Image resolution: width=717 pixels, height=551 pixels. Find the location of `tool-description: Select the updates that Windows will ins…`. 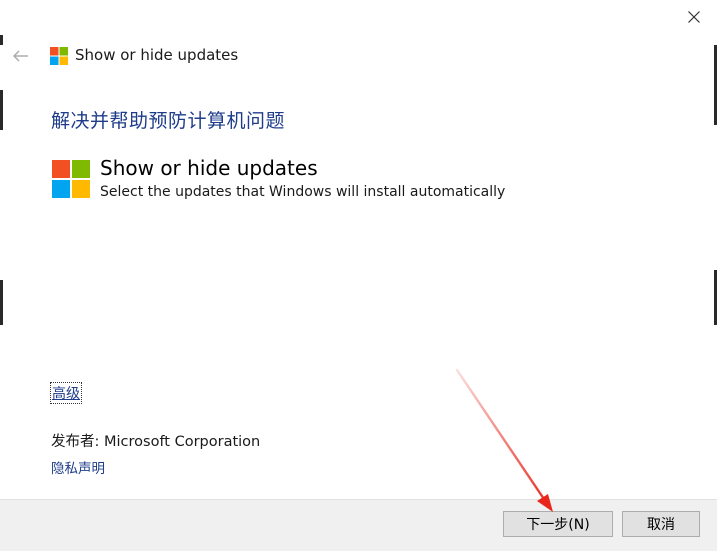

tool-description: Select the updates that Windows will ins… is located at coordinates (303, 192).